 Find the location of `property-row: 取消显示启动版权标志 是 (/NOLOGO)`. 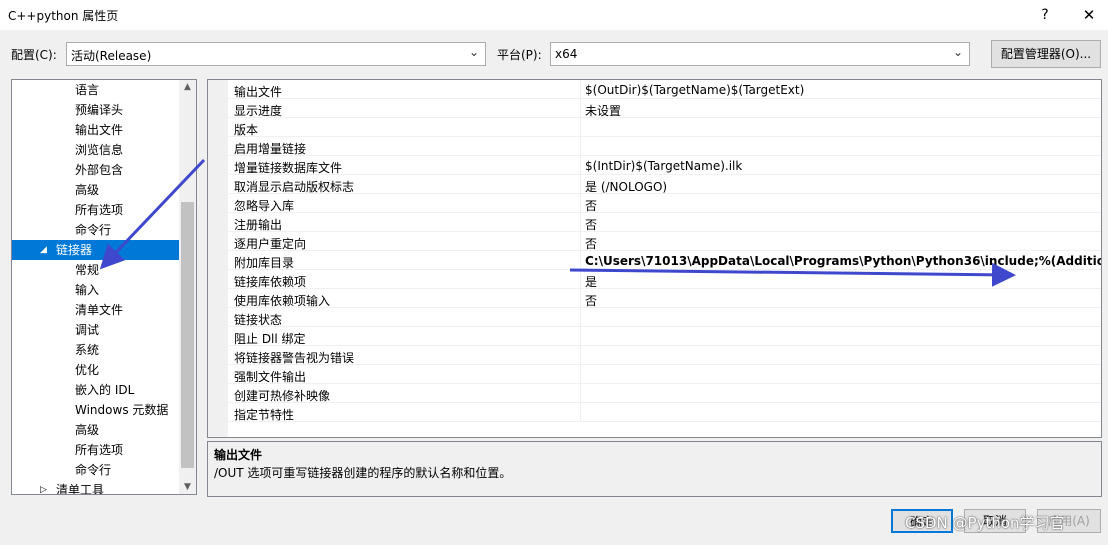

property-row: 取消显示启动版权标志 是 (/NOLOGO) is located at coordinates (664, 184).